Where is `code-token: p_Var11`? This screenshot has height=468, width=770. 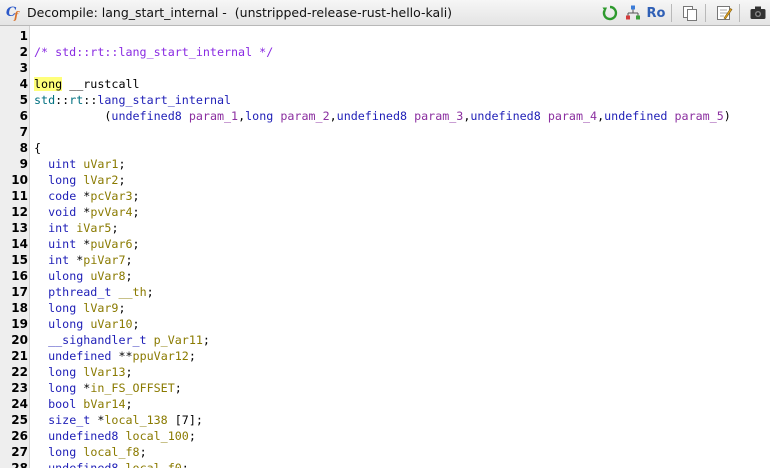 code-token: p_Var11 is located at coordinates (178, 340).